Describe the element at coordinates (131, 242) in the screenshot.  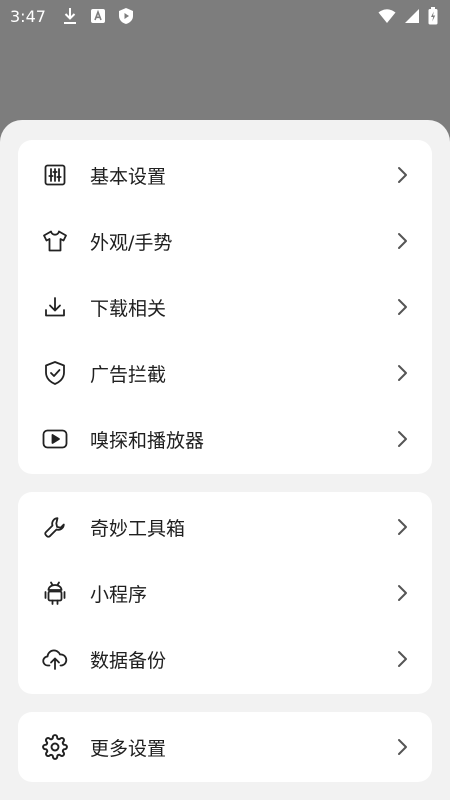
I see `menu-item-label: 外观/手势` at that location.